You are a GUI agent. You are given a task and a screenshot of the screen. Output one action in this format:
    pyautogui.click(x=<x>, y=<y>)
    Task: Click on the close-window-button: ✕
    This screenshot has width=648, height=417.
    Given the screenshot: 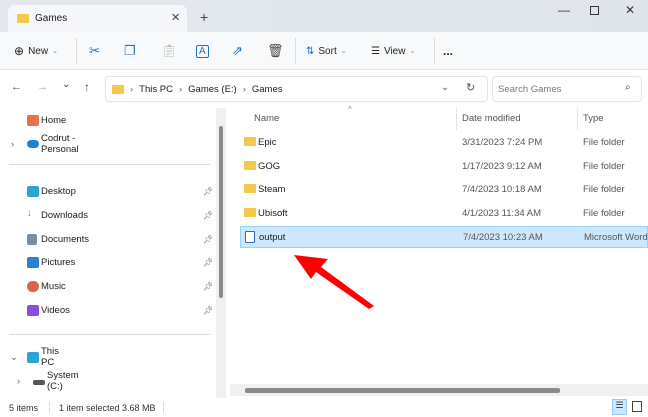 What is the action you would take?
    pyautogui.click(x=630, y=10)
    